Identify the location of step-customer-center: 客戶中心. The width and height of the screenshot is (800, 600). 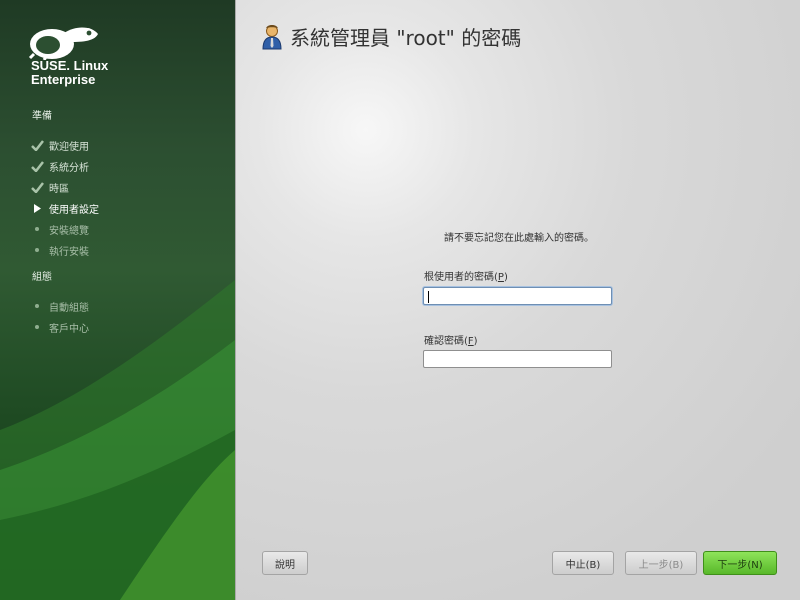
(59, 327).